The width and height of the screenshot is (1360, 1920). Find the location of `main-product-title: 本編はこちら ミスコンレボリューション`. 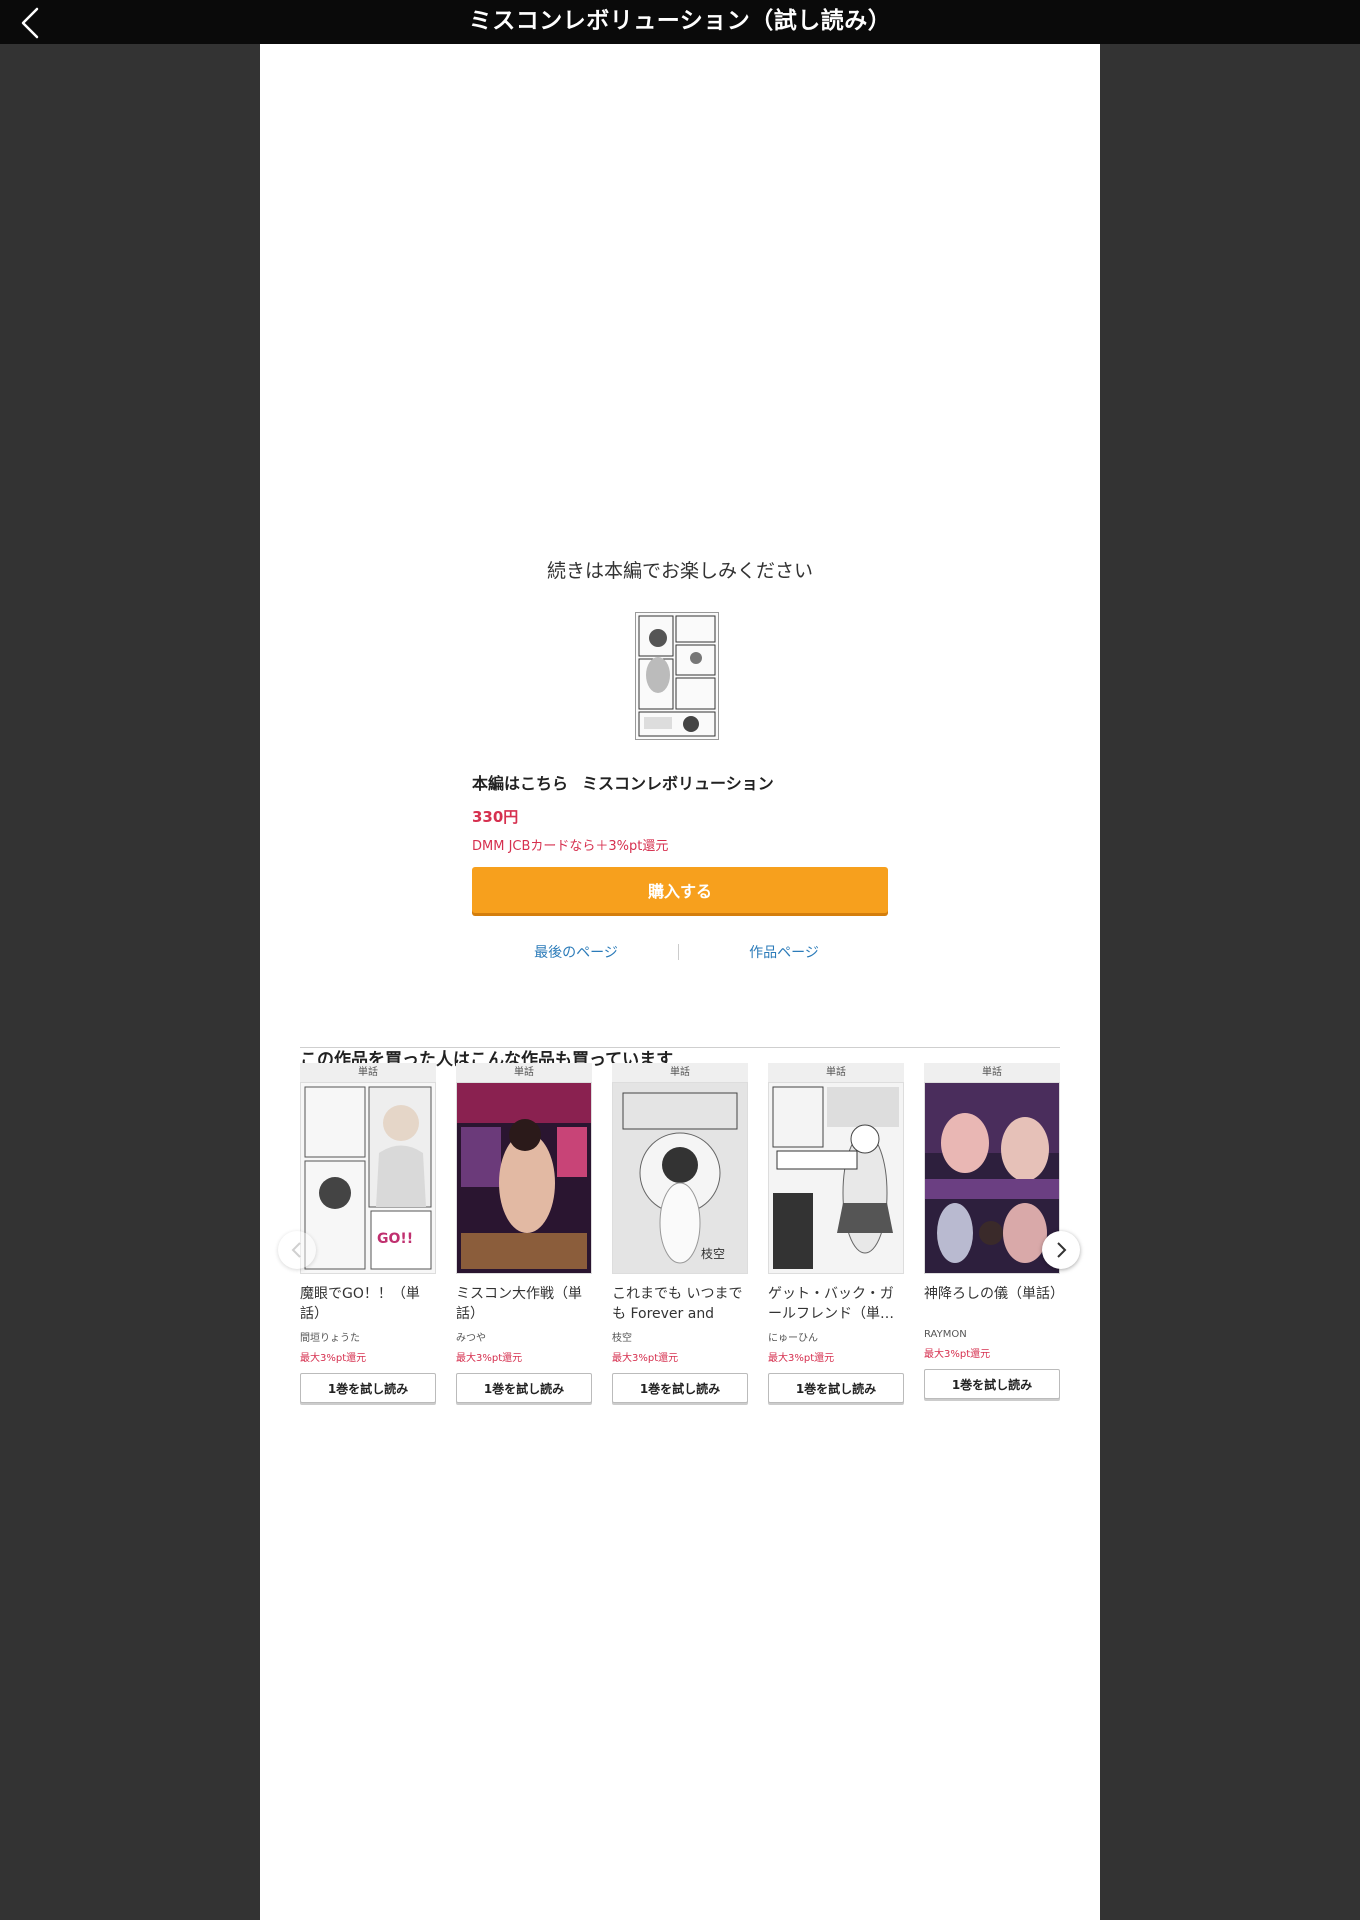

main-product-title: 本編はこちら ミスコンレボリューション is located at coordinates (623, 782).